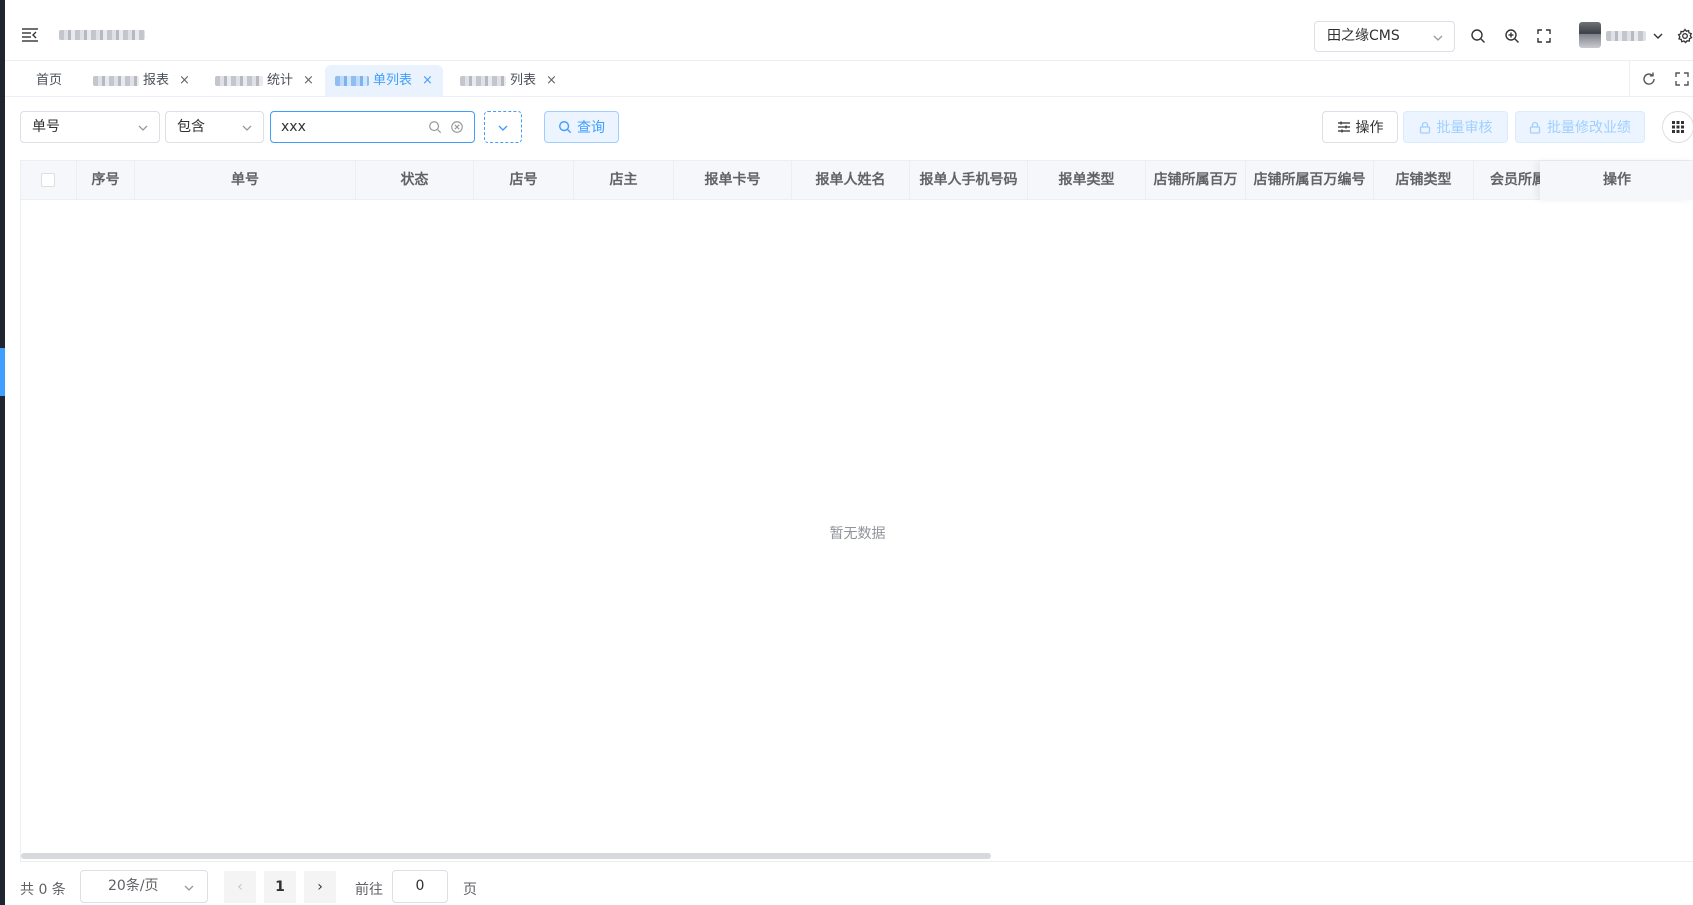 The image size is (1693, 905). What do you see at coordinates (849, 126) in the screenshot?
I see `filter-bar: 单号 包含 xxx 查询 操作 批量审核 批量修改业绩` at bounding box center [849, 126].